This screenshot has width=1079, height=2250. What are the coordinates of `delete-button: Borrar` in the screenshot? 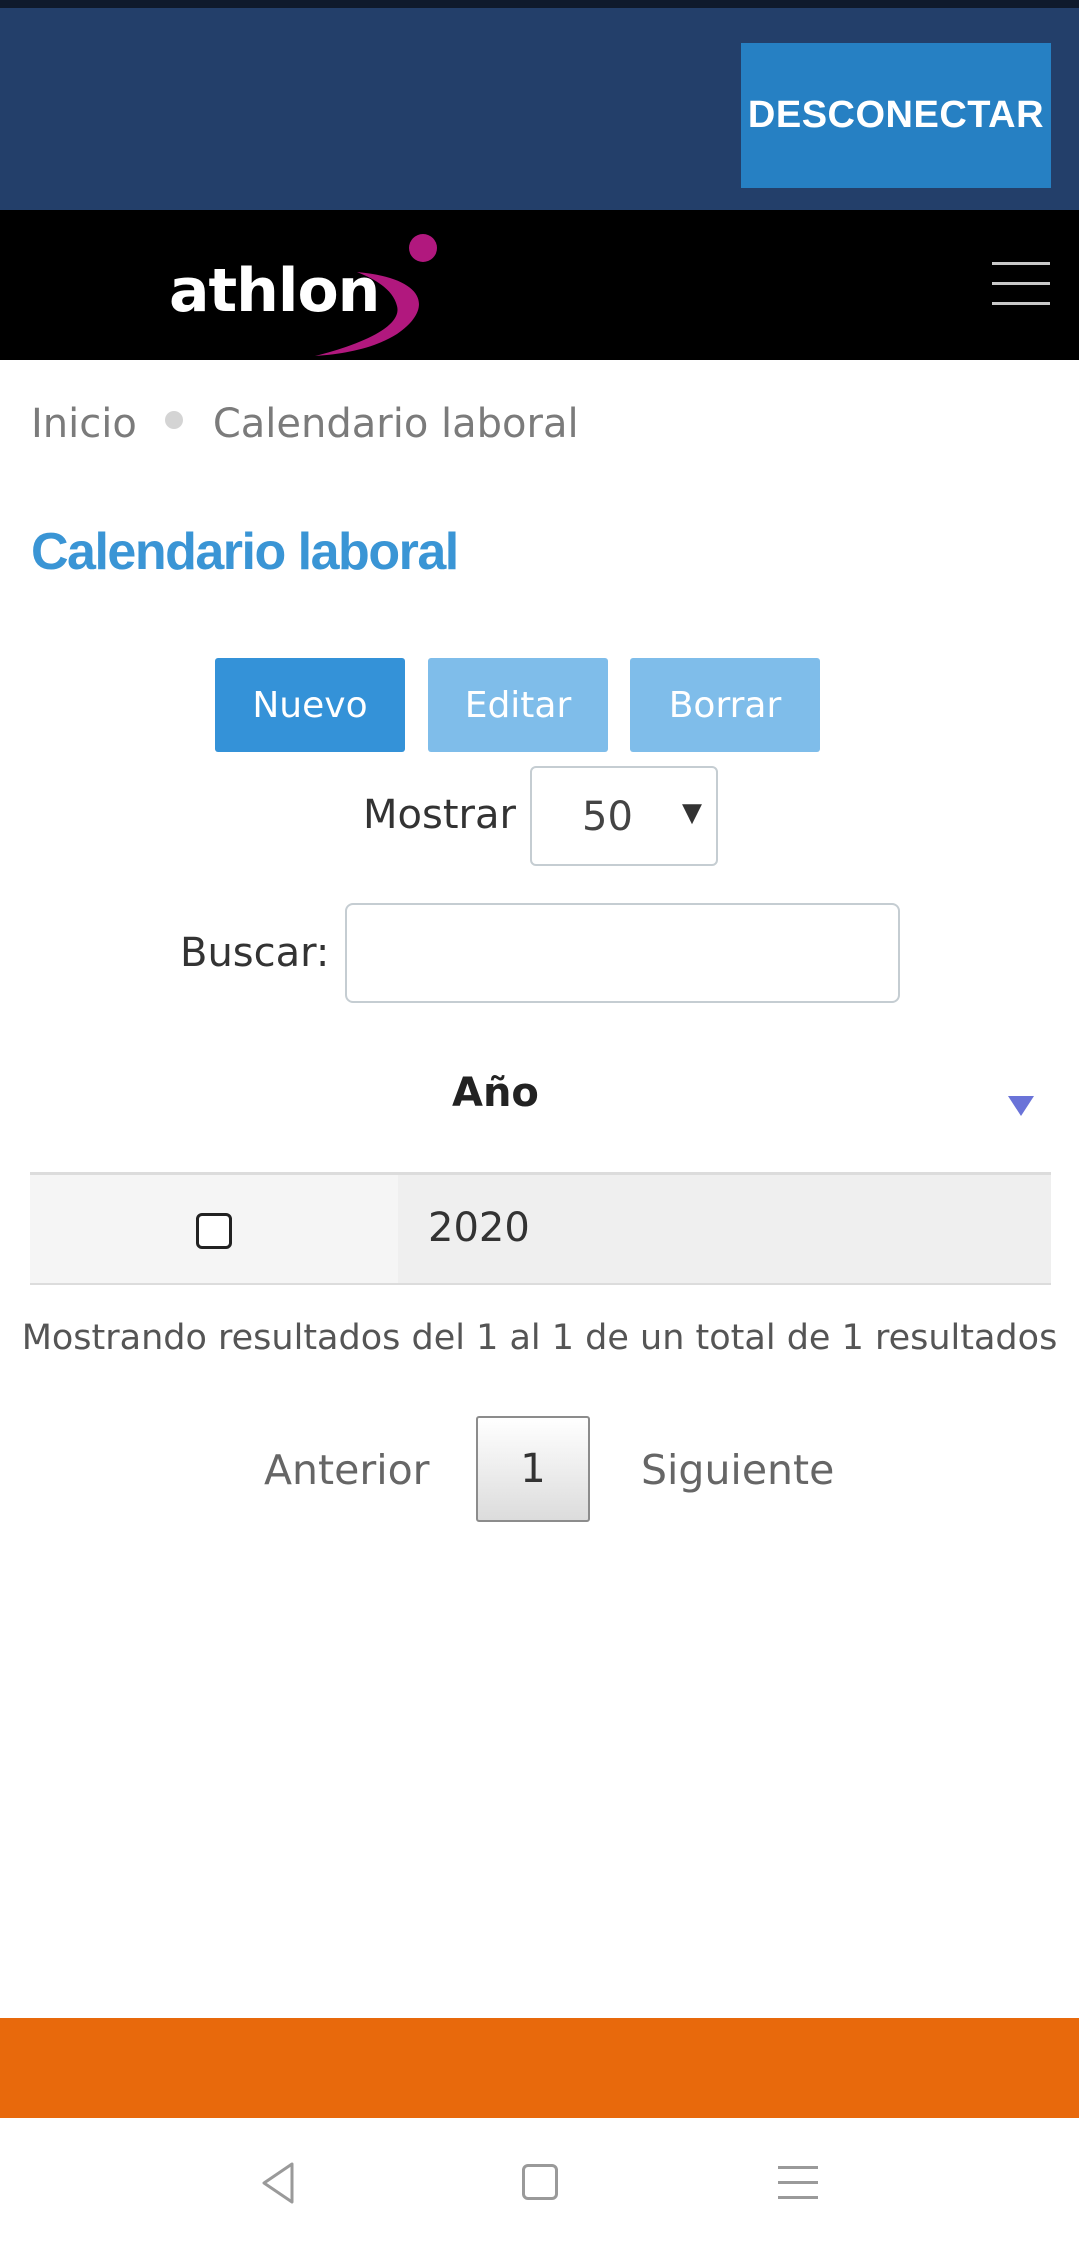 It's located at (725, 705).